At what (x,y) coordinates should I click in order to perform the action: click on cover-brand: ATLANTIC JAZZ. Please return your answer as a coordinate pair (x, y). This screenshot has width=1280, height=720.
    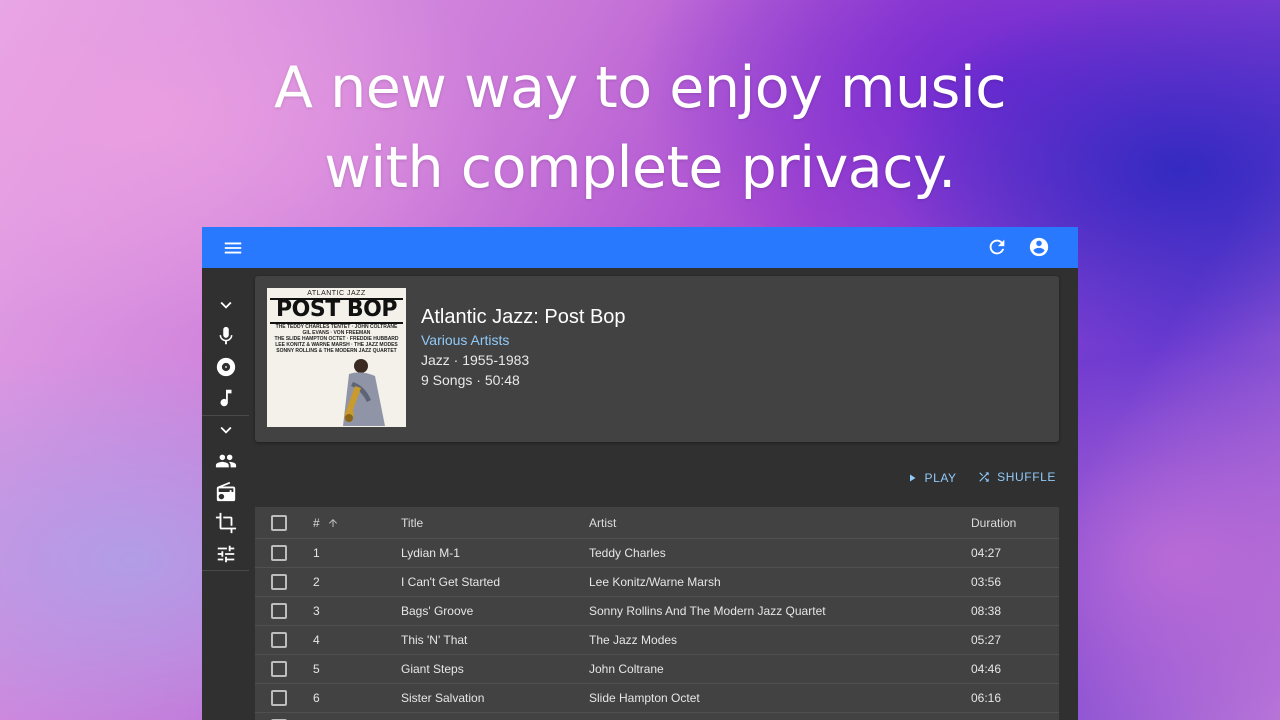
    Looking at the image, I should click on (336, 293).